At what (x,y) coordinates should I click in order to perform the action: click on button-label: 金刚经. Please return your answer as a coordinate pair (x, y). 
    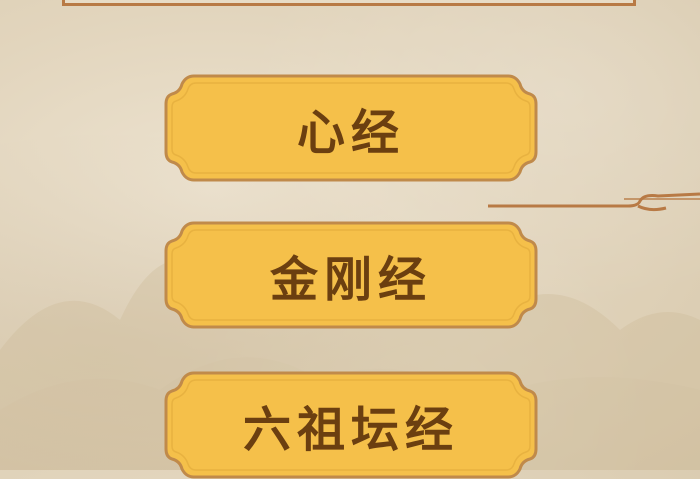
    Looking at the image, I should click on (350, 280).